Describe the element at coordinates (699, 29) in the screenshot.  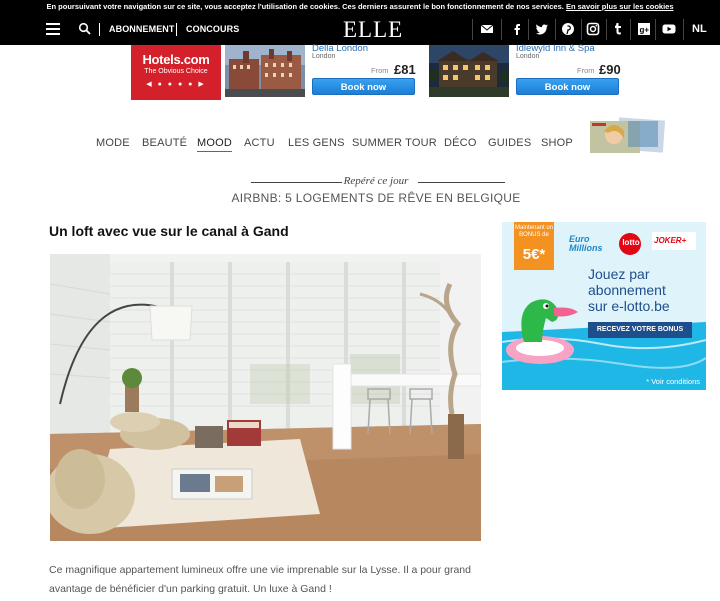
I see `language-switch: NL` at that location.